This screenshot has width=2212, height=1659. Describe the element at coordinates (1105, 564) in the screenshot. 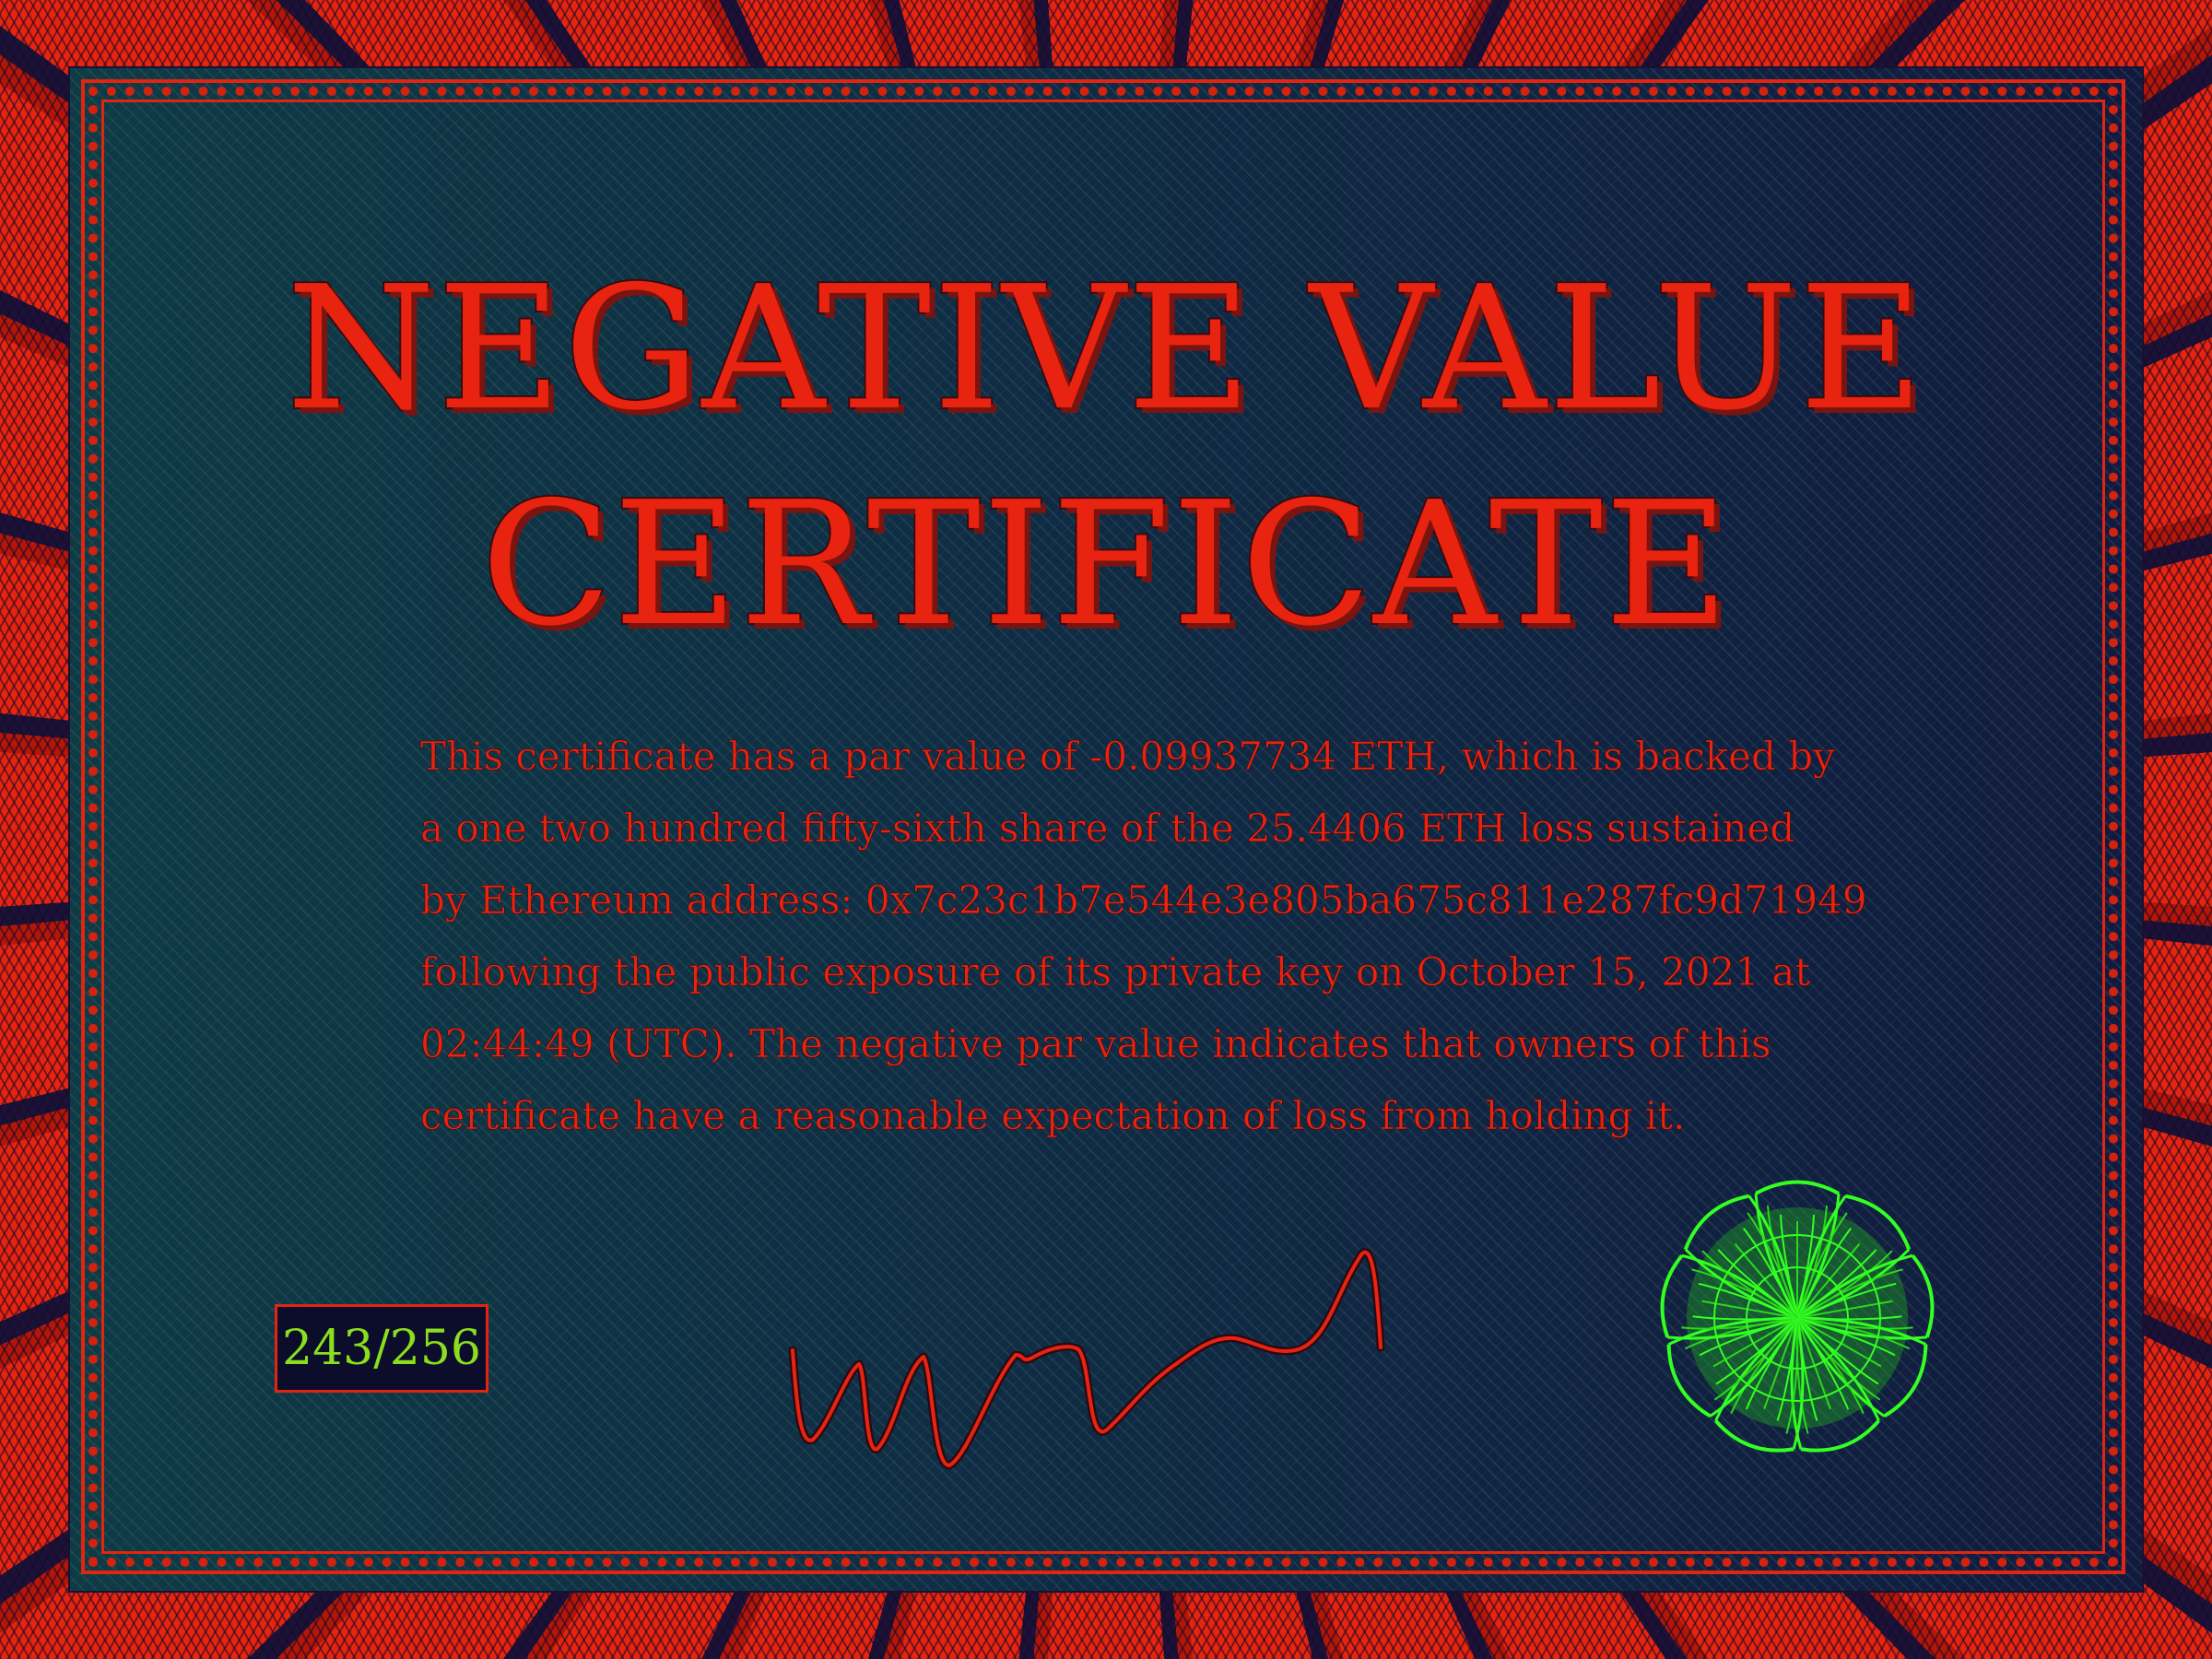

I see `certificate-title-line2: CERTIFICATE` at that location.